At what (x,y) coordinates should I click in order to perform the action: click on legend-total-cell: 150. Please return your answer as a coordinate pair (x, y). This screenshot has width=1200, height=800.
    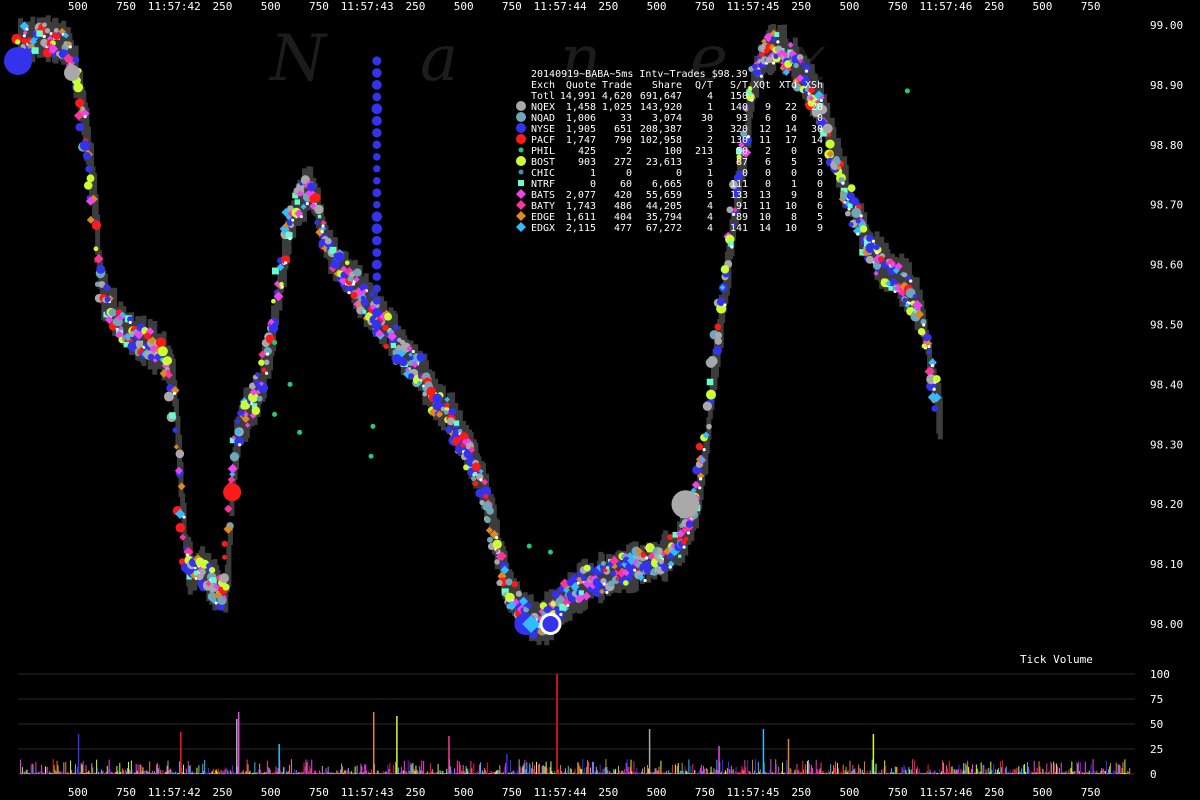
    Looking at the image, I should click on (739, 96).